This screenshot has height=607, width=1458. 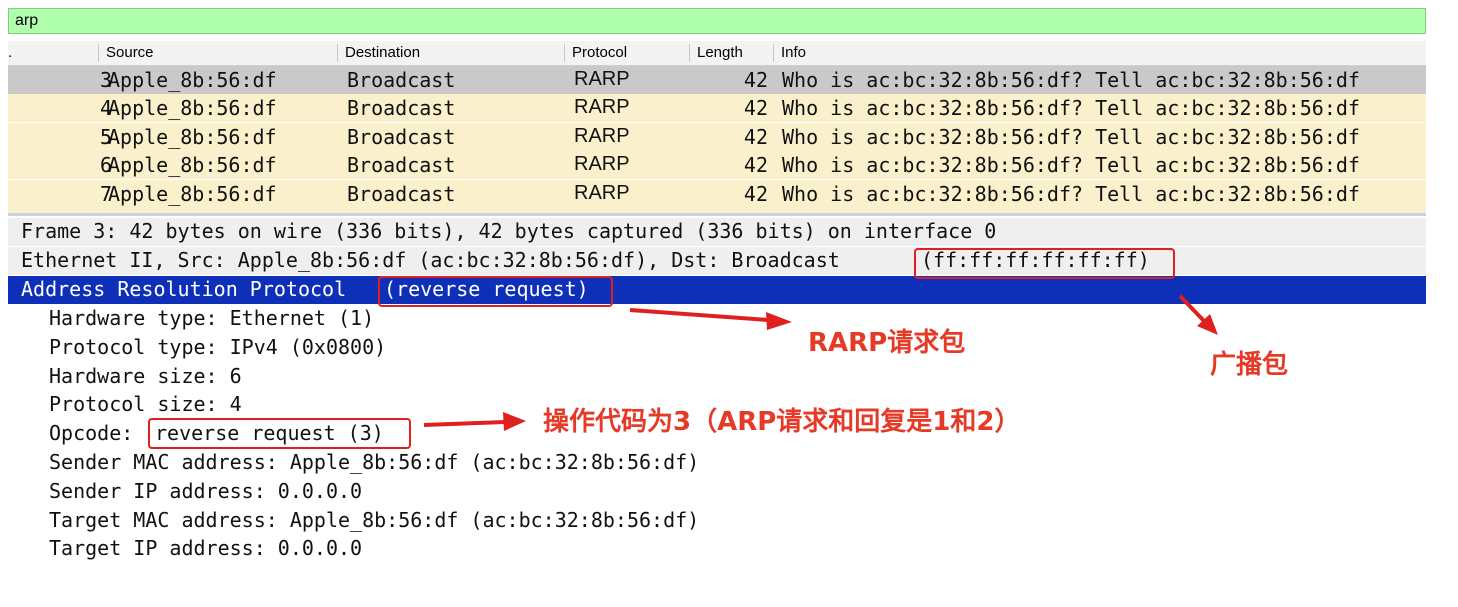 I want to click on field-protocol-size: Protocol size: 4, so click(x=145, y=404).